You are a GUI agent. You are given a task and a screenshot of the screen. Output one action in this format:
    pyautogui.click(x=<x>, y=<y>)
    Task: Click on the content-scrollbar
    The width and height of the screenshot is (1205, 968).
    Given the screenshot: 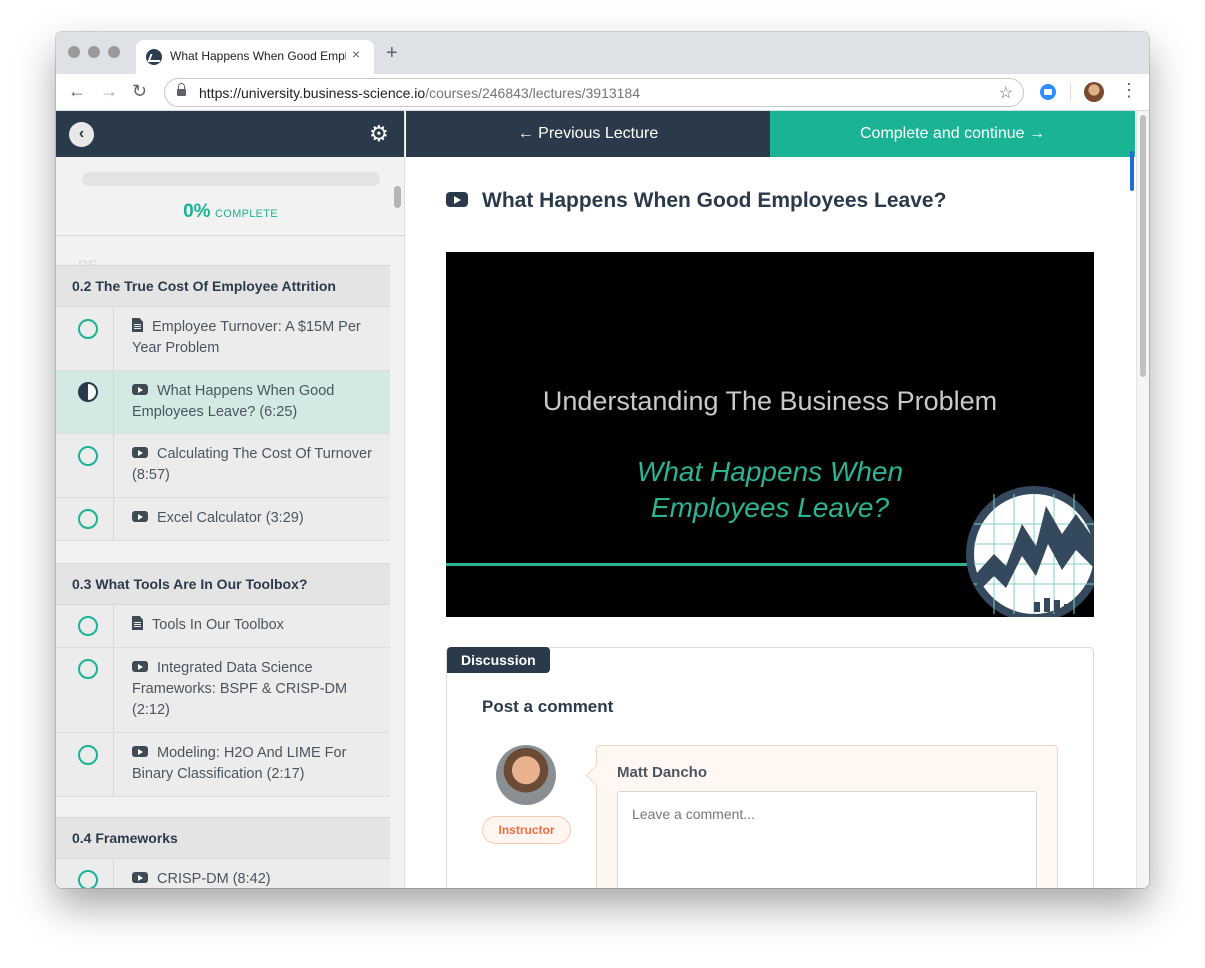 What is the action you would take?
    pyautogui.click(x=1142, y=499)
    